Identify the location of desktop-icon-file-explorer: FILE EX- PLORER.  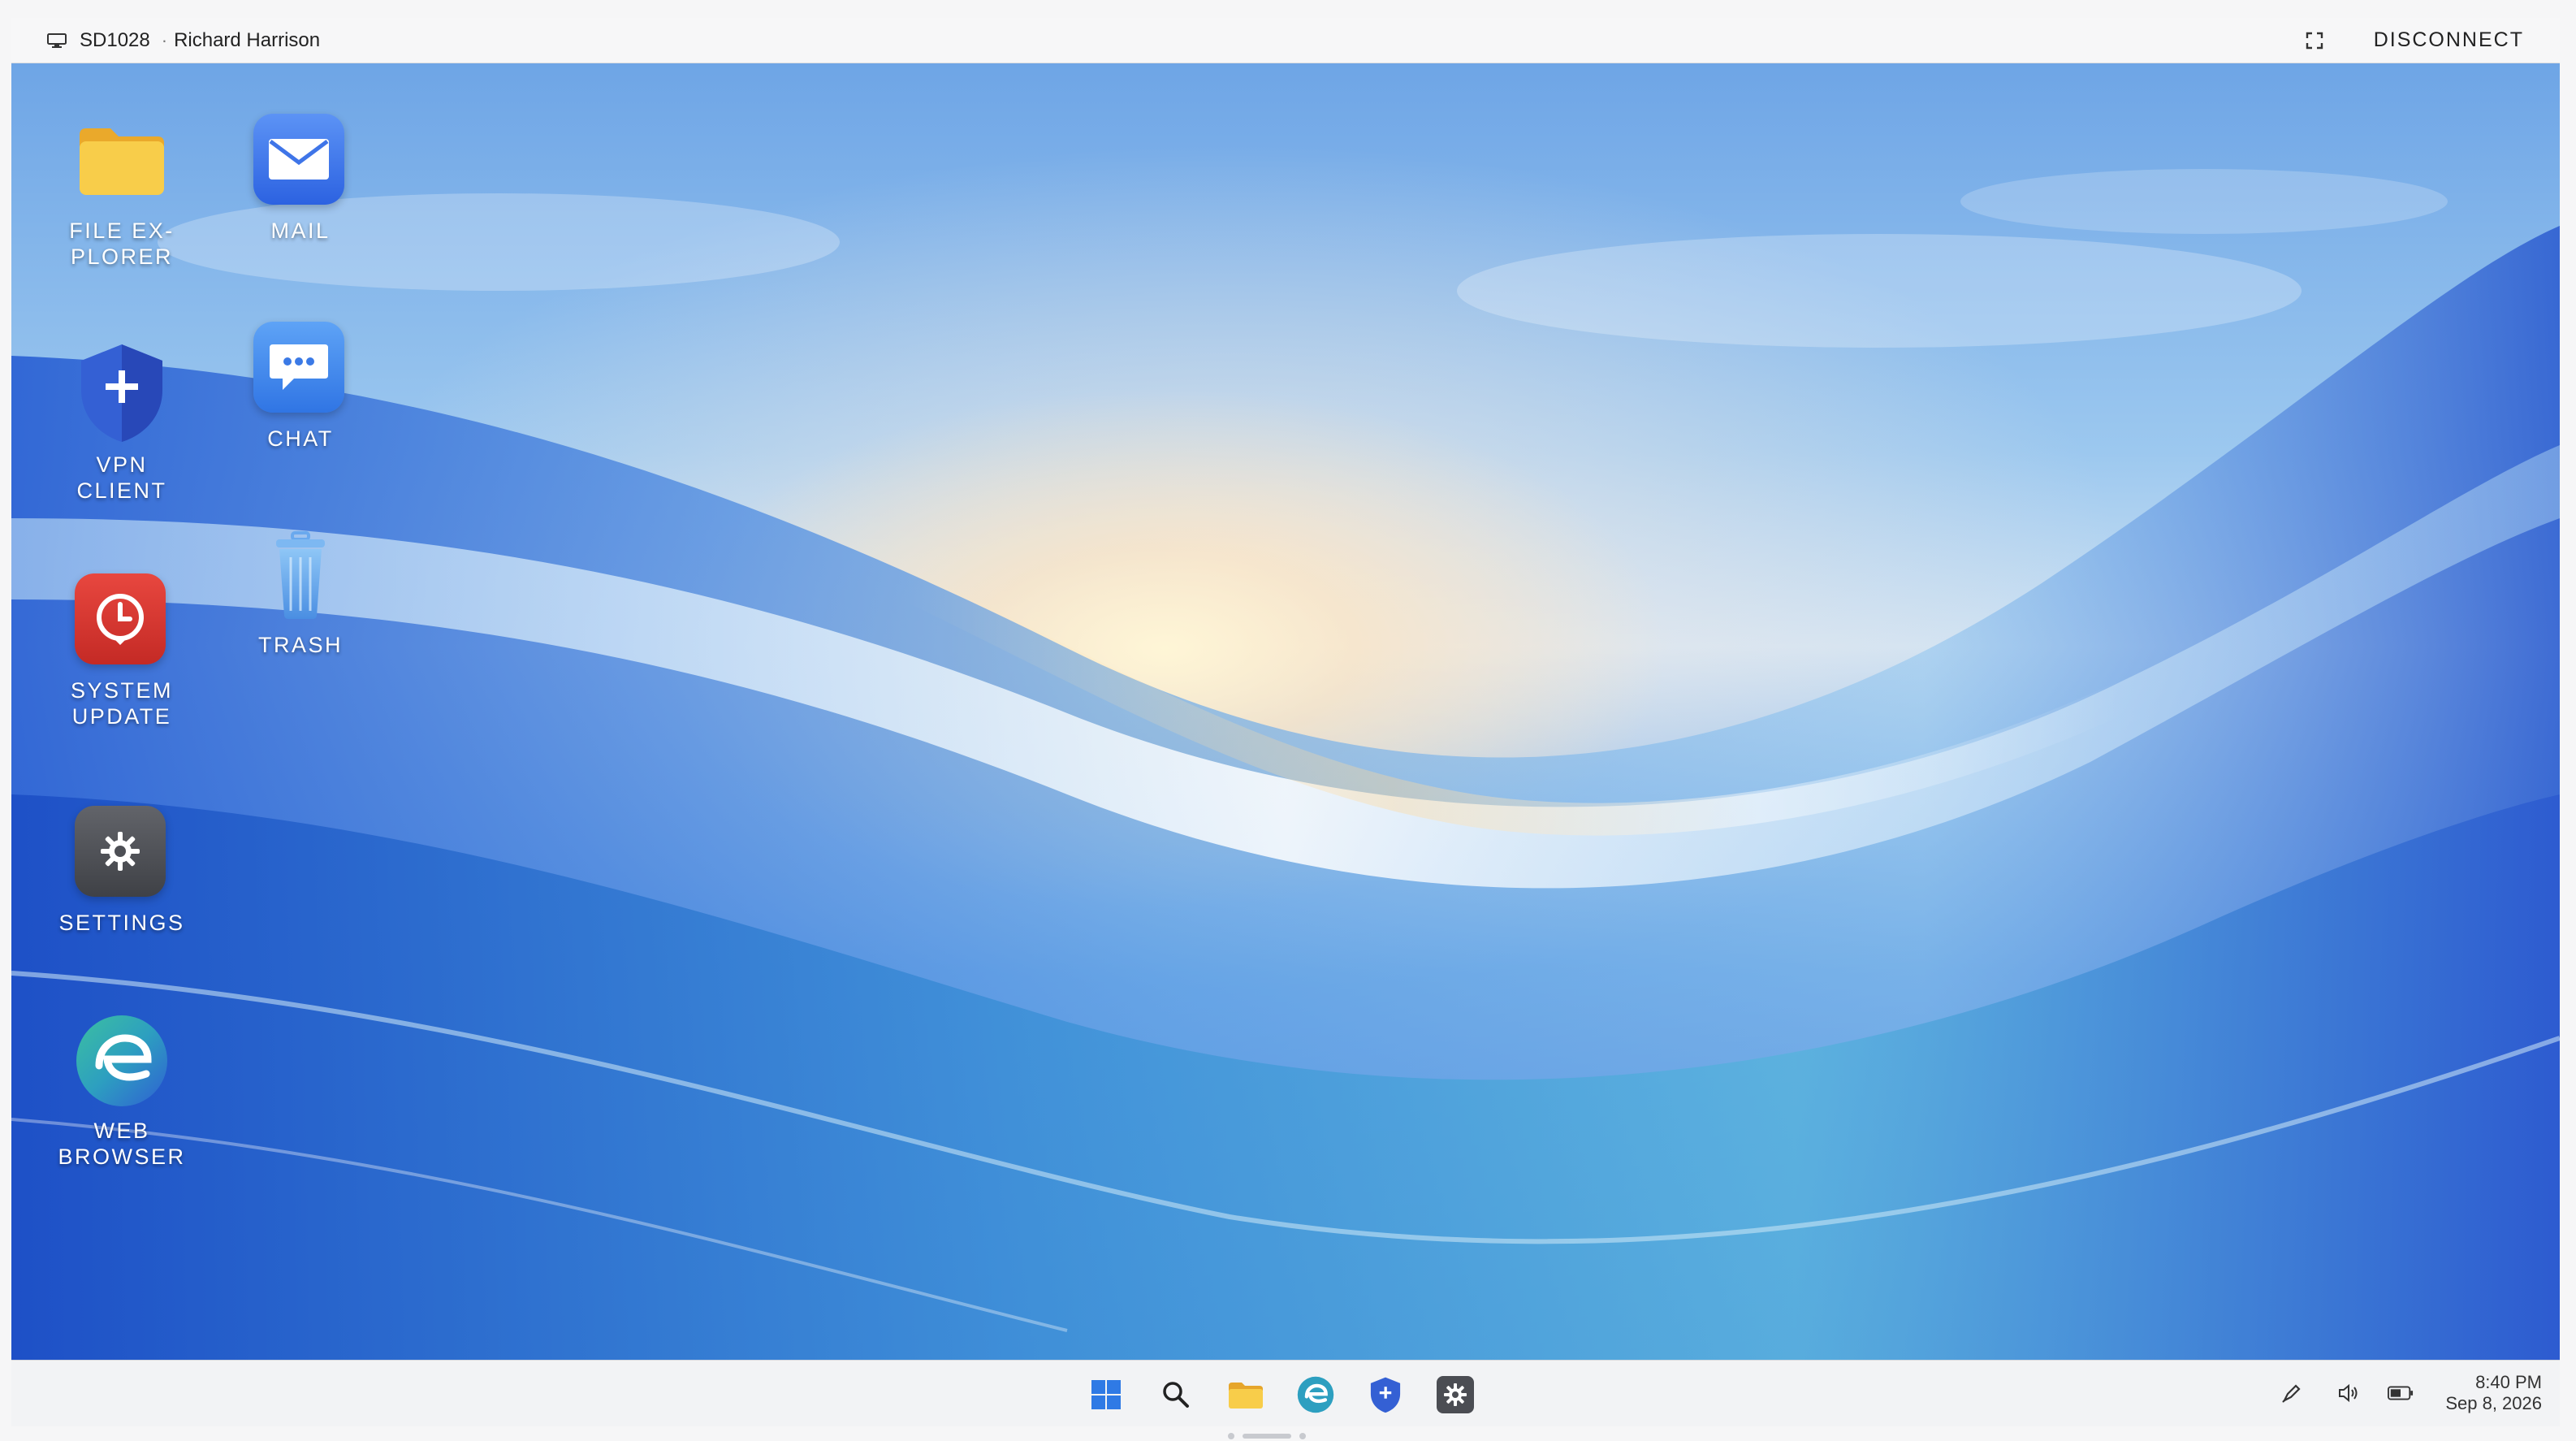
(122, 192).